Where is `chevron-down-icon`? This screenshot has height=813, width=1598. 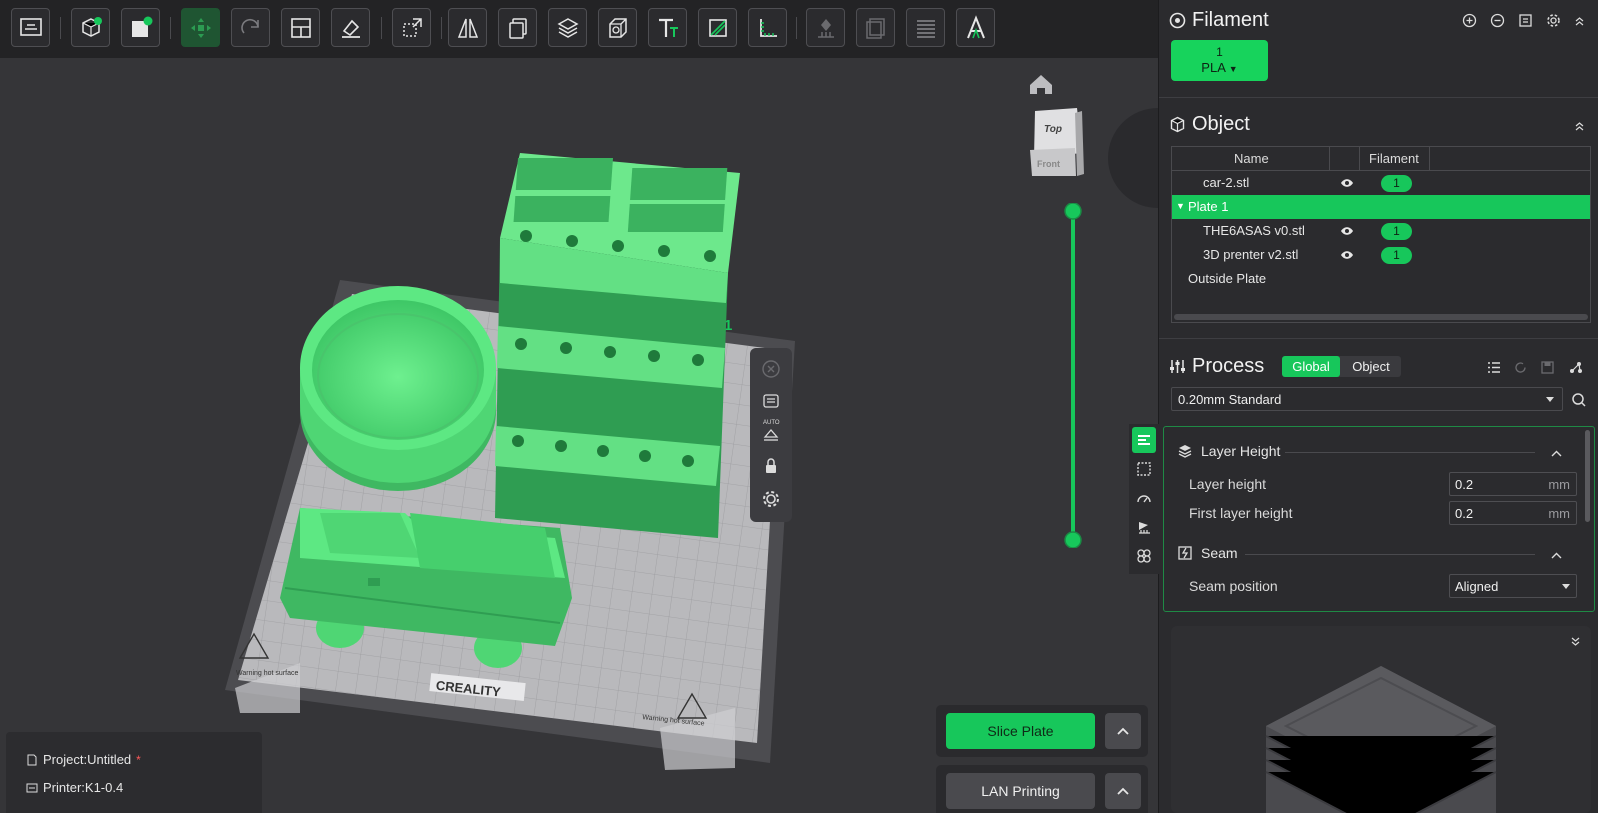 chevron-down-icon is located at coordinates (1550, 399).